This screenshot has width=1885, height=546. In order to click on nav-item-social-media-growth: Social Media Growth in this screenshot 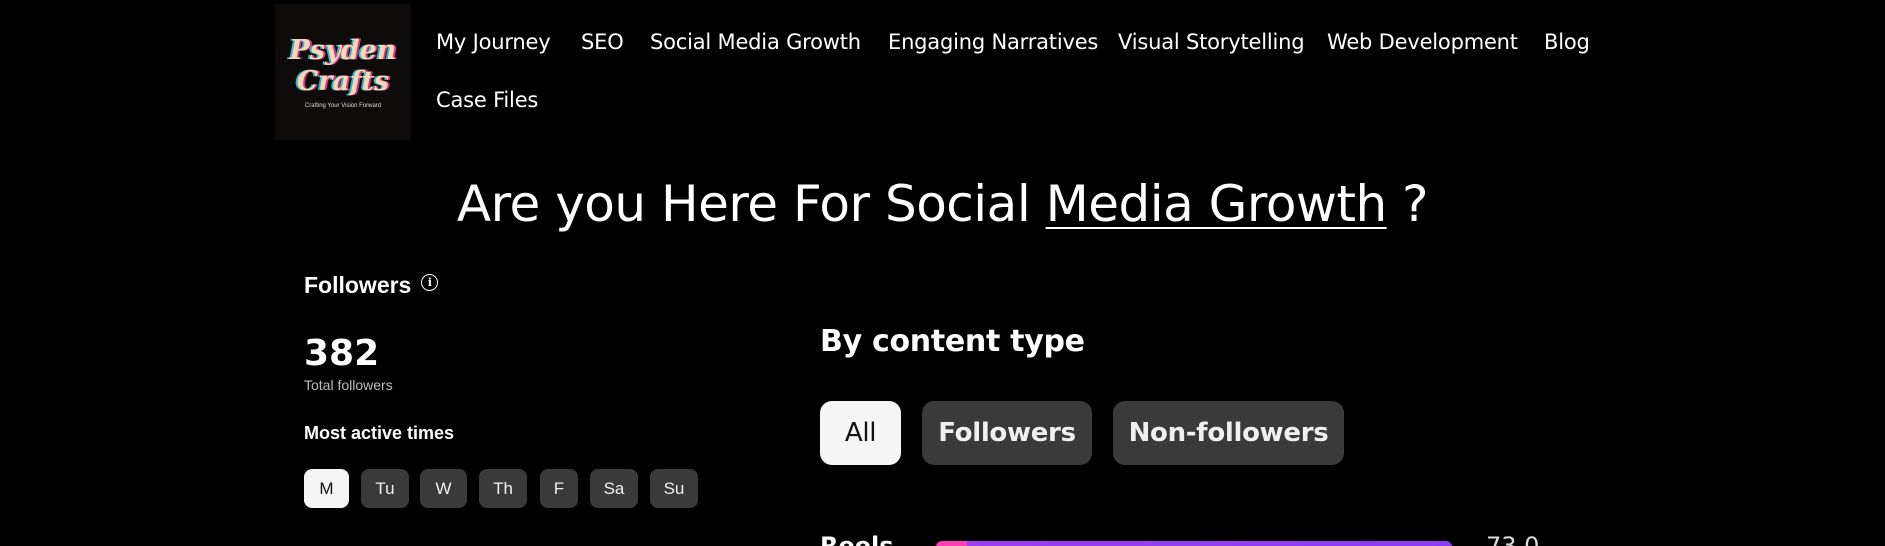, I will do `click(755, 42)`.